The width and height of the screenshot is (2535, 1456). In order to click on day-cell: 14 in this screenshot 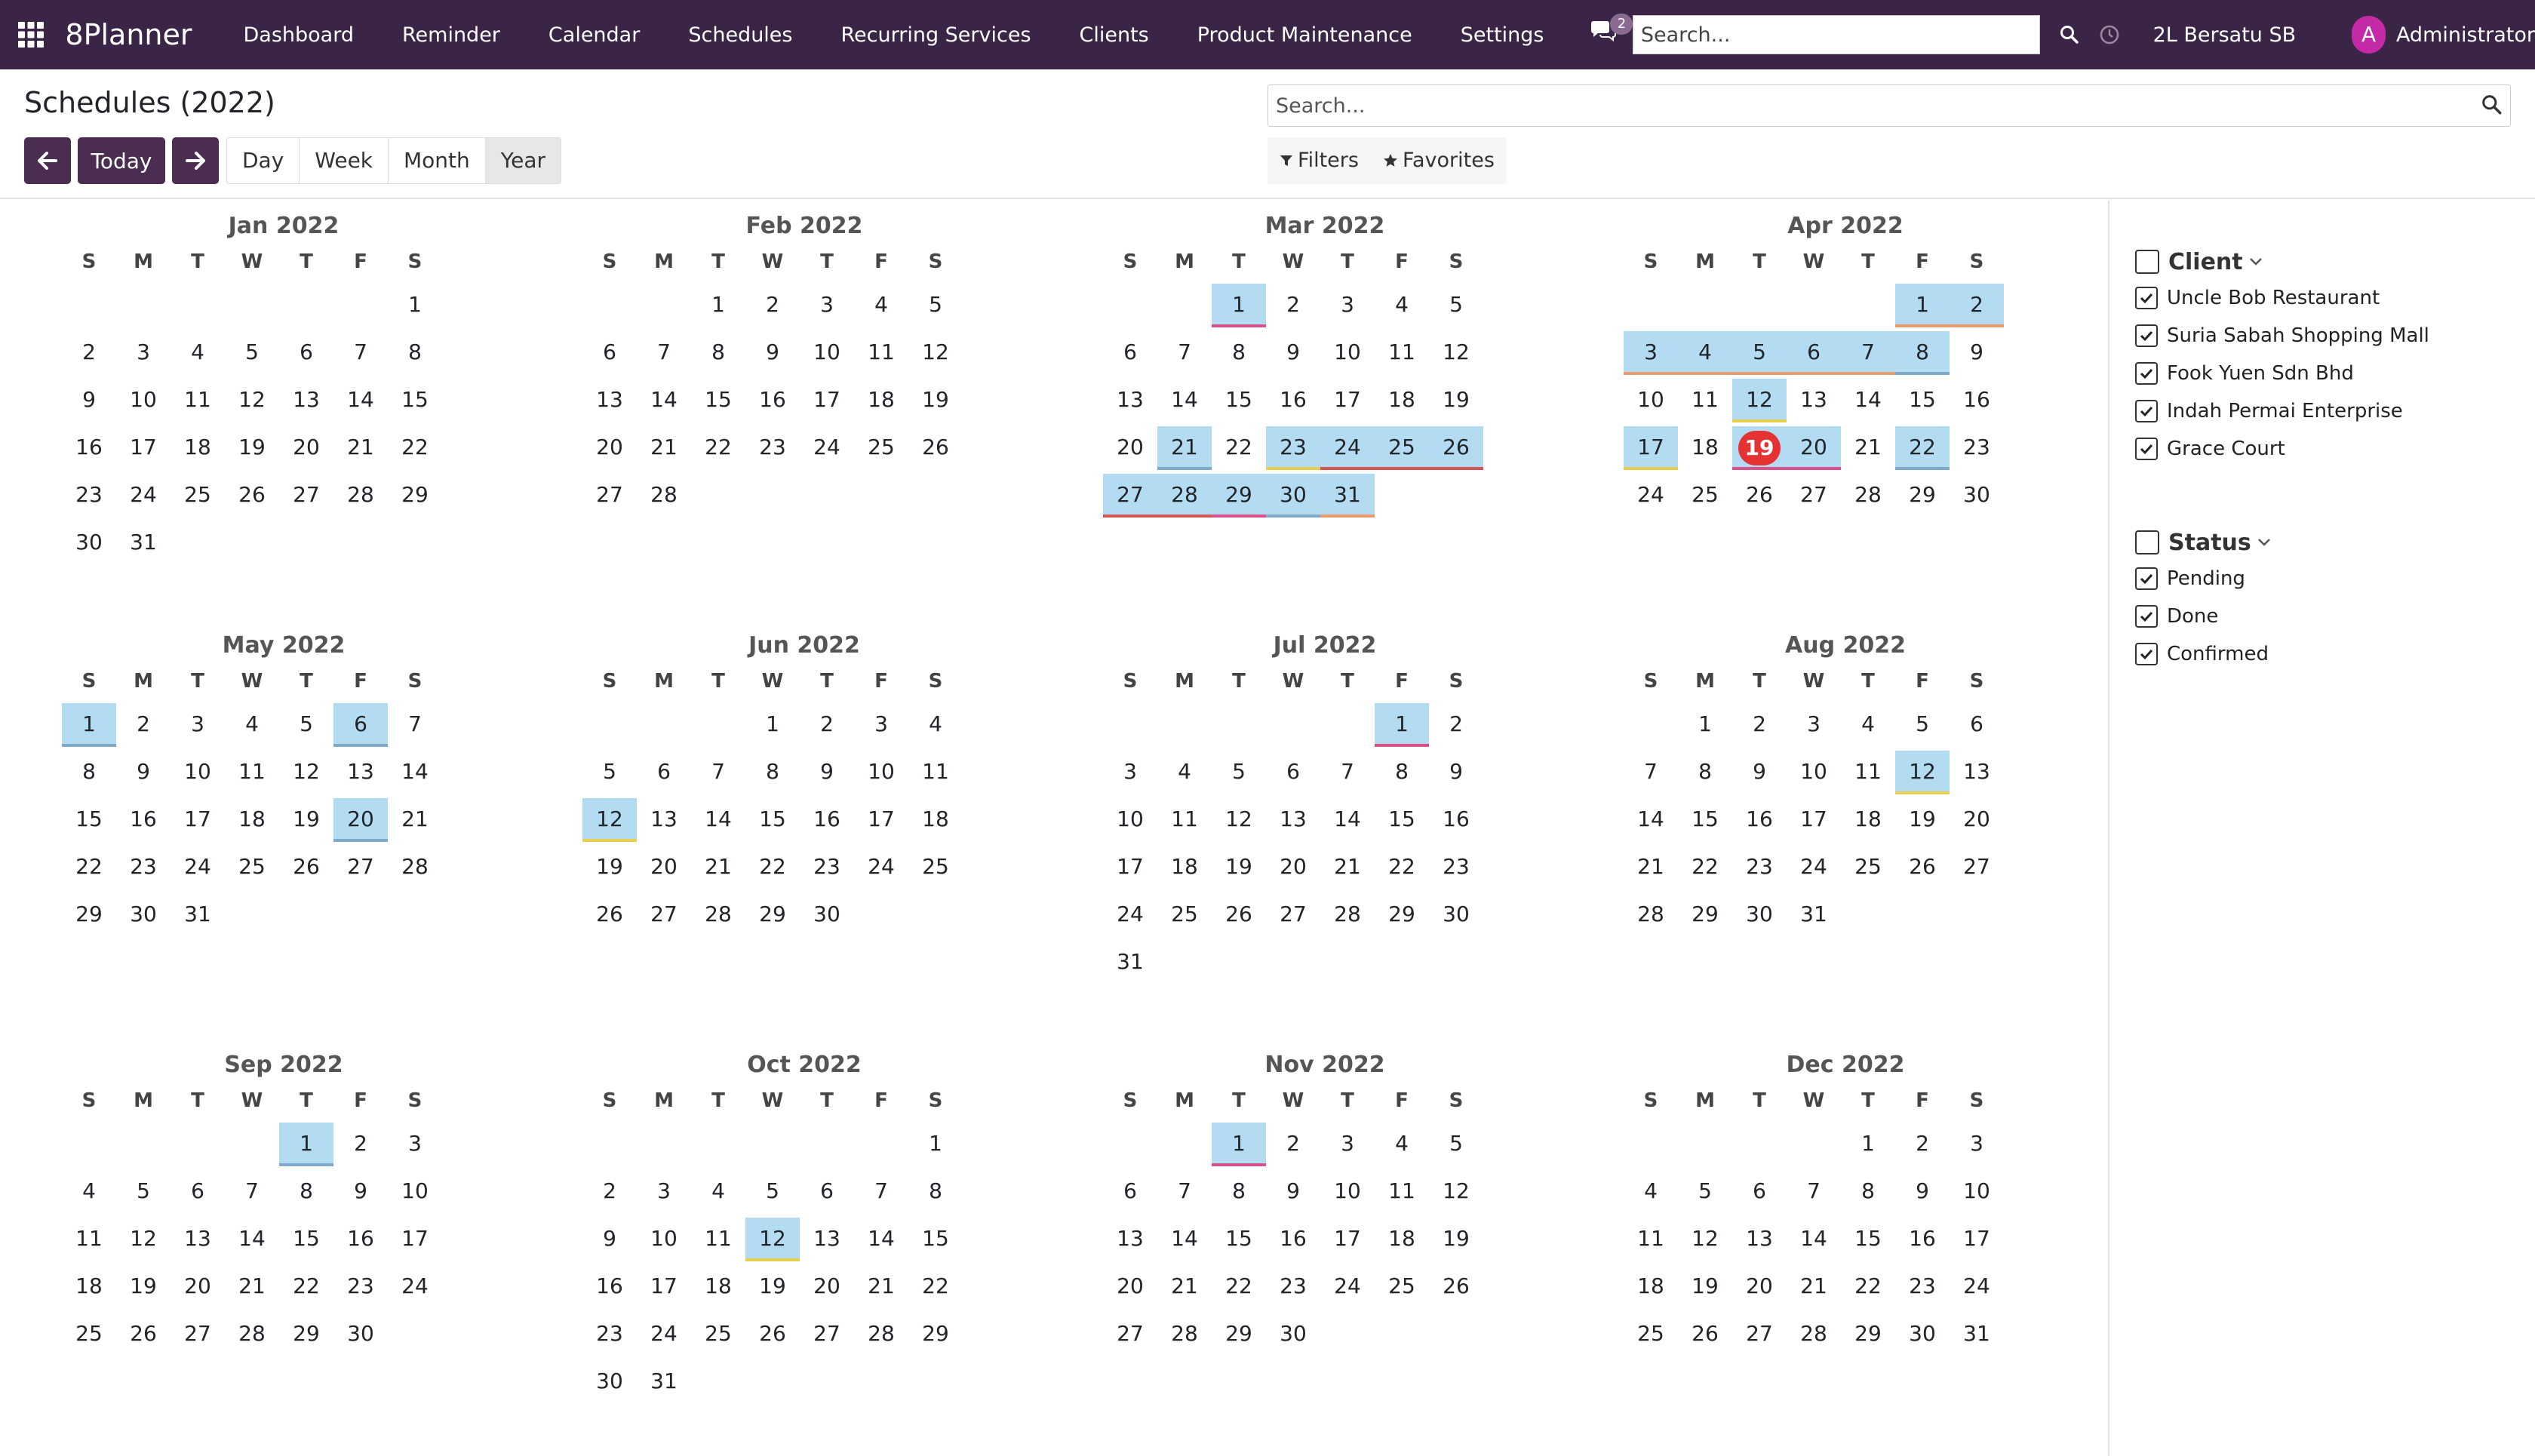, I will do `click(360, 400)`.